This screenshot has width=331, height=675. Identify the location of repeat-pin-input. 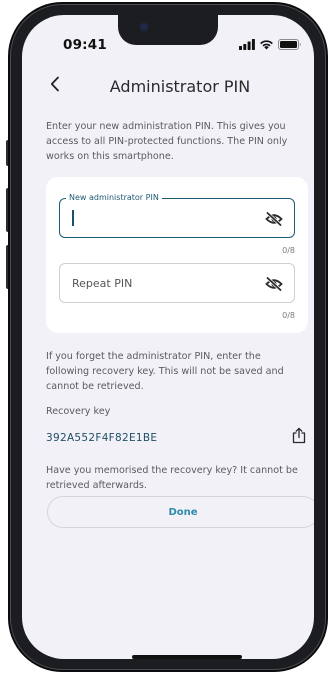
(163, 283).